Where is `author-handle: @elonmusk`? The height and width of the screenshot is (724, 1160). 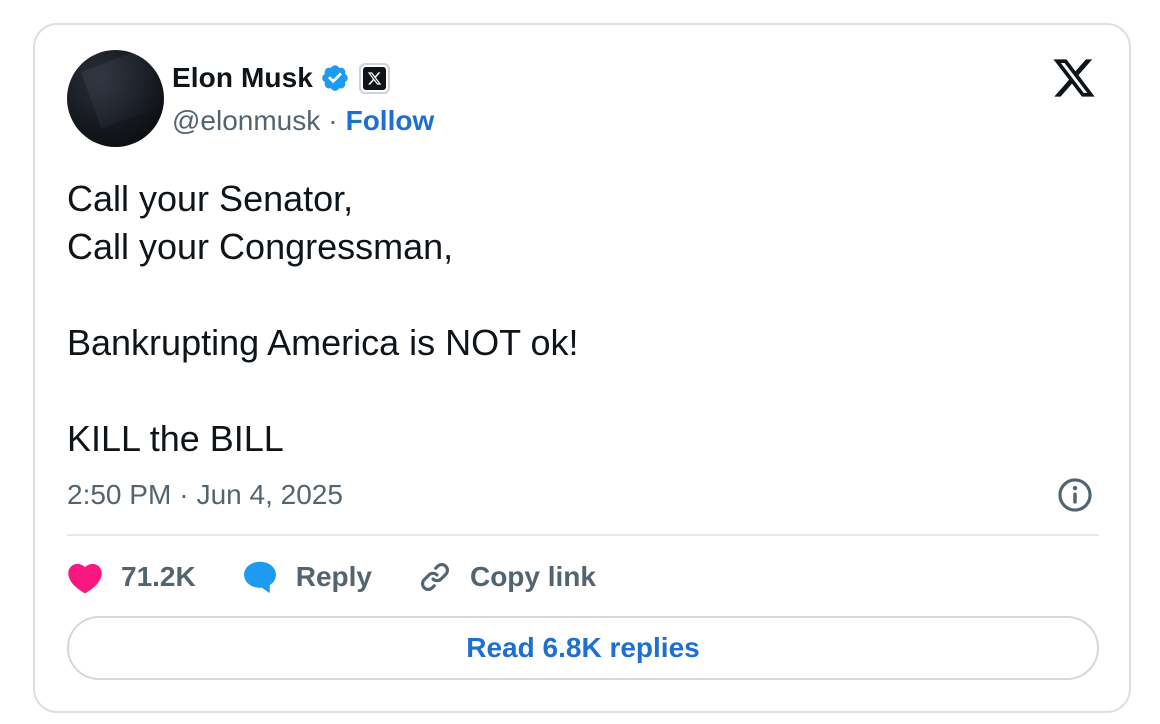 author-handle: @elonmusk is located at coordinates (246, 121).